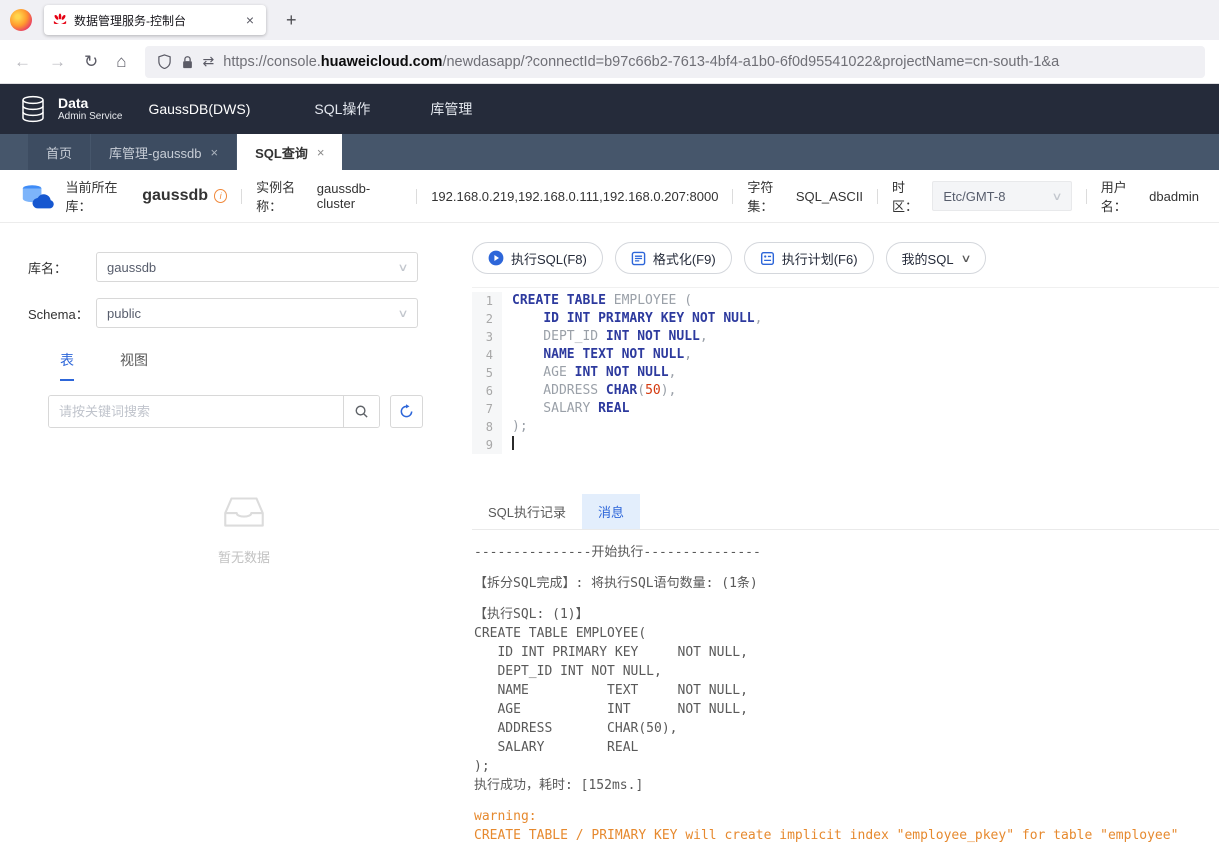 The width and height of the screenshot is (1219, 845). Describe the element at coordinates (90, 117) in the screenshot. I see `app-logo-line2: Admin Service` at that location.